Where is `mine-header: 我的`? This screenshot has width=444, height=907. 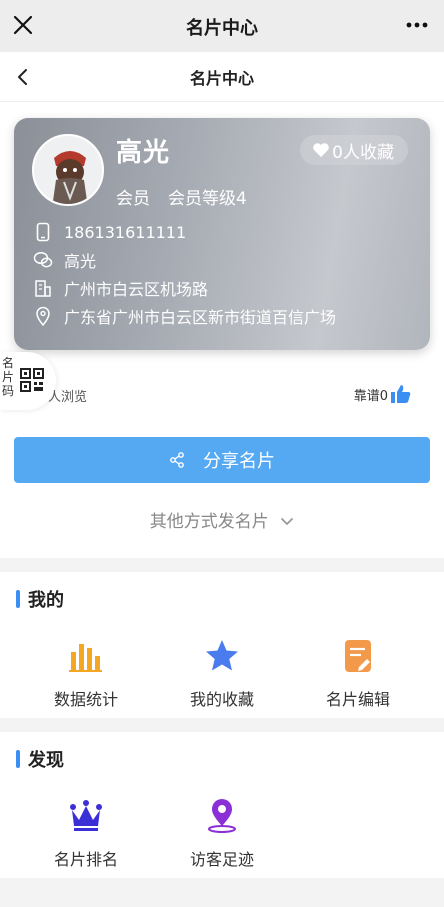 mine-header: 我的 is located at coordinates (40, 599).